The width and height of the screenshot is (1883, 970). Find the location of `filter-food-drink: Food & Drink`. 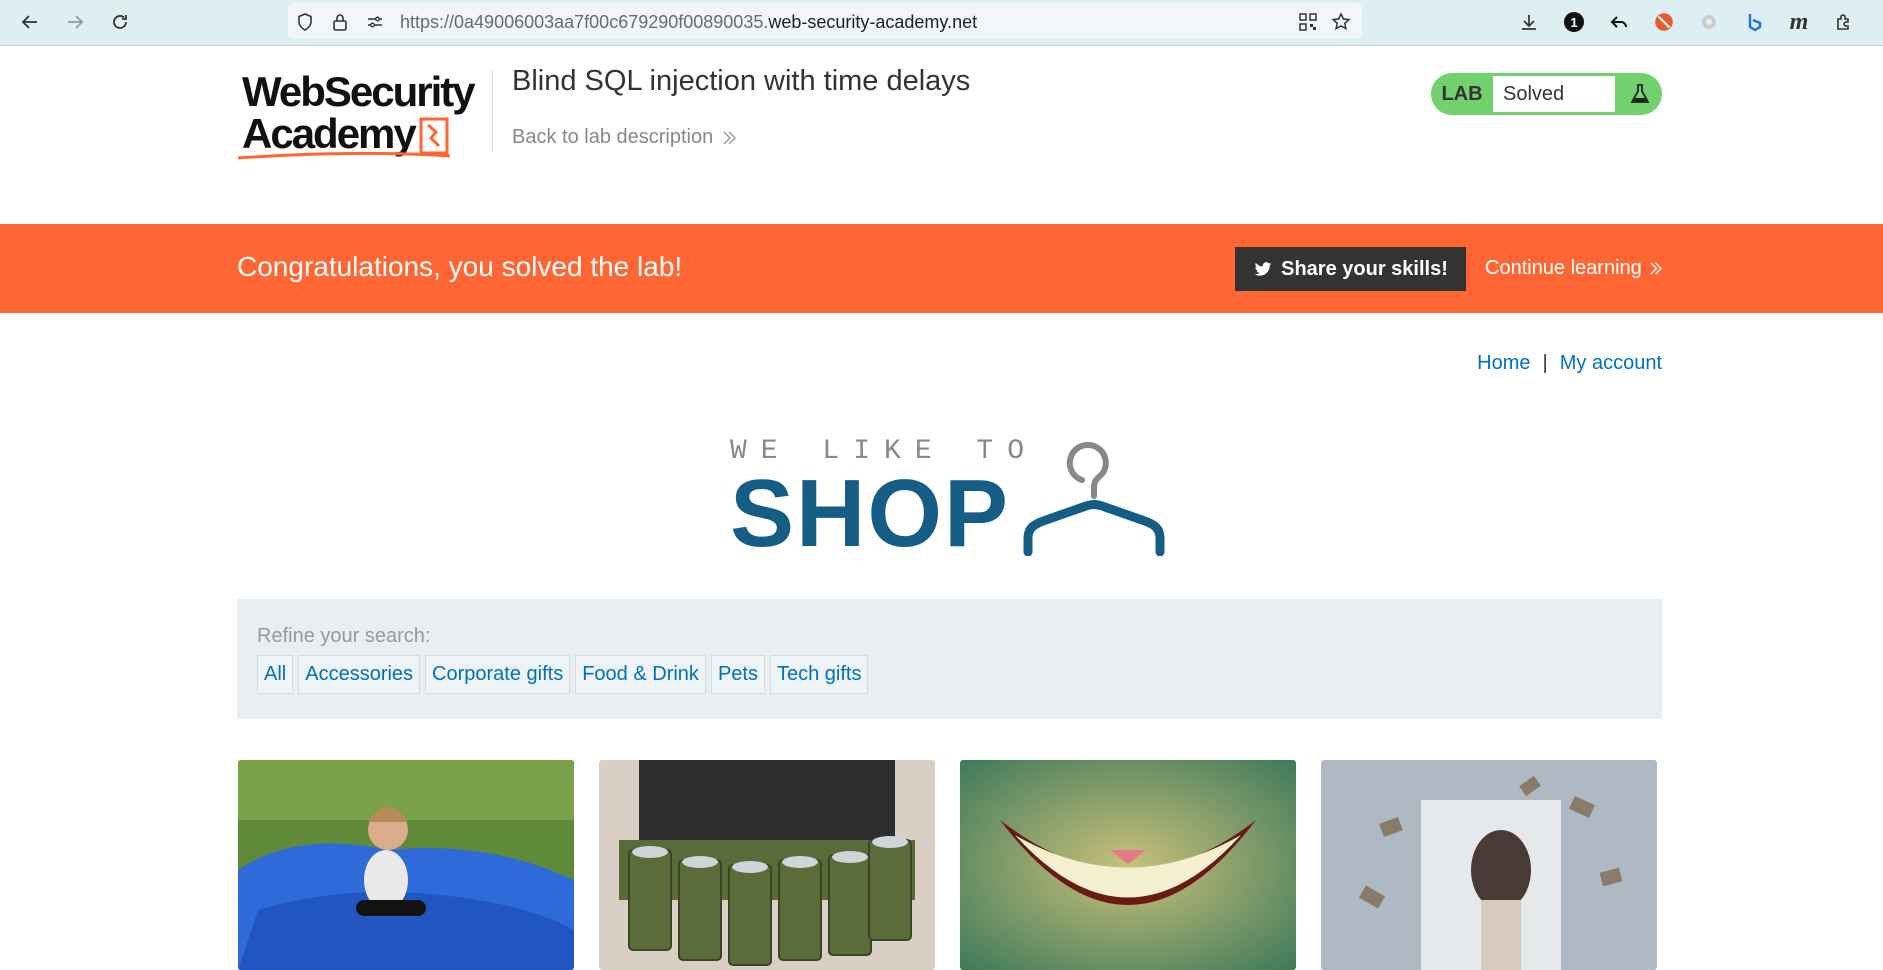

filter-food-drink: Food & Drink is located at coordinates (640, 674).